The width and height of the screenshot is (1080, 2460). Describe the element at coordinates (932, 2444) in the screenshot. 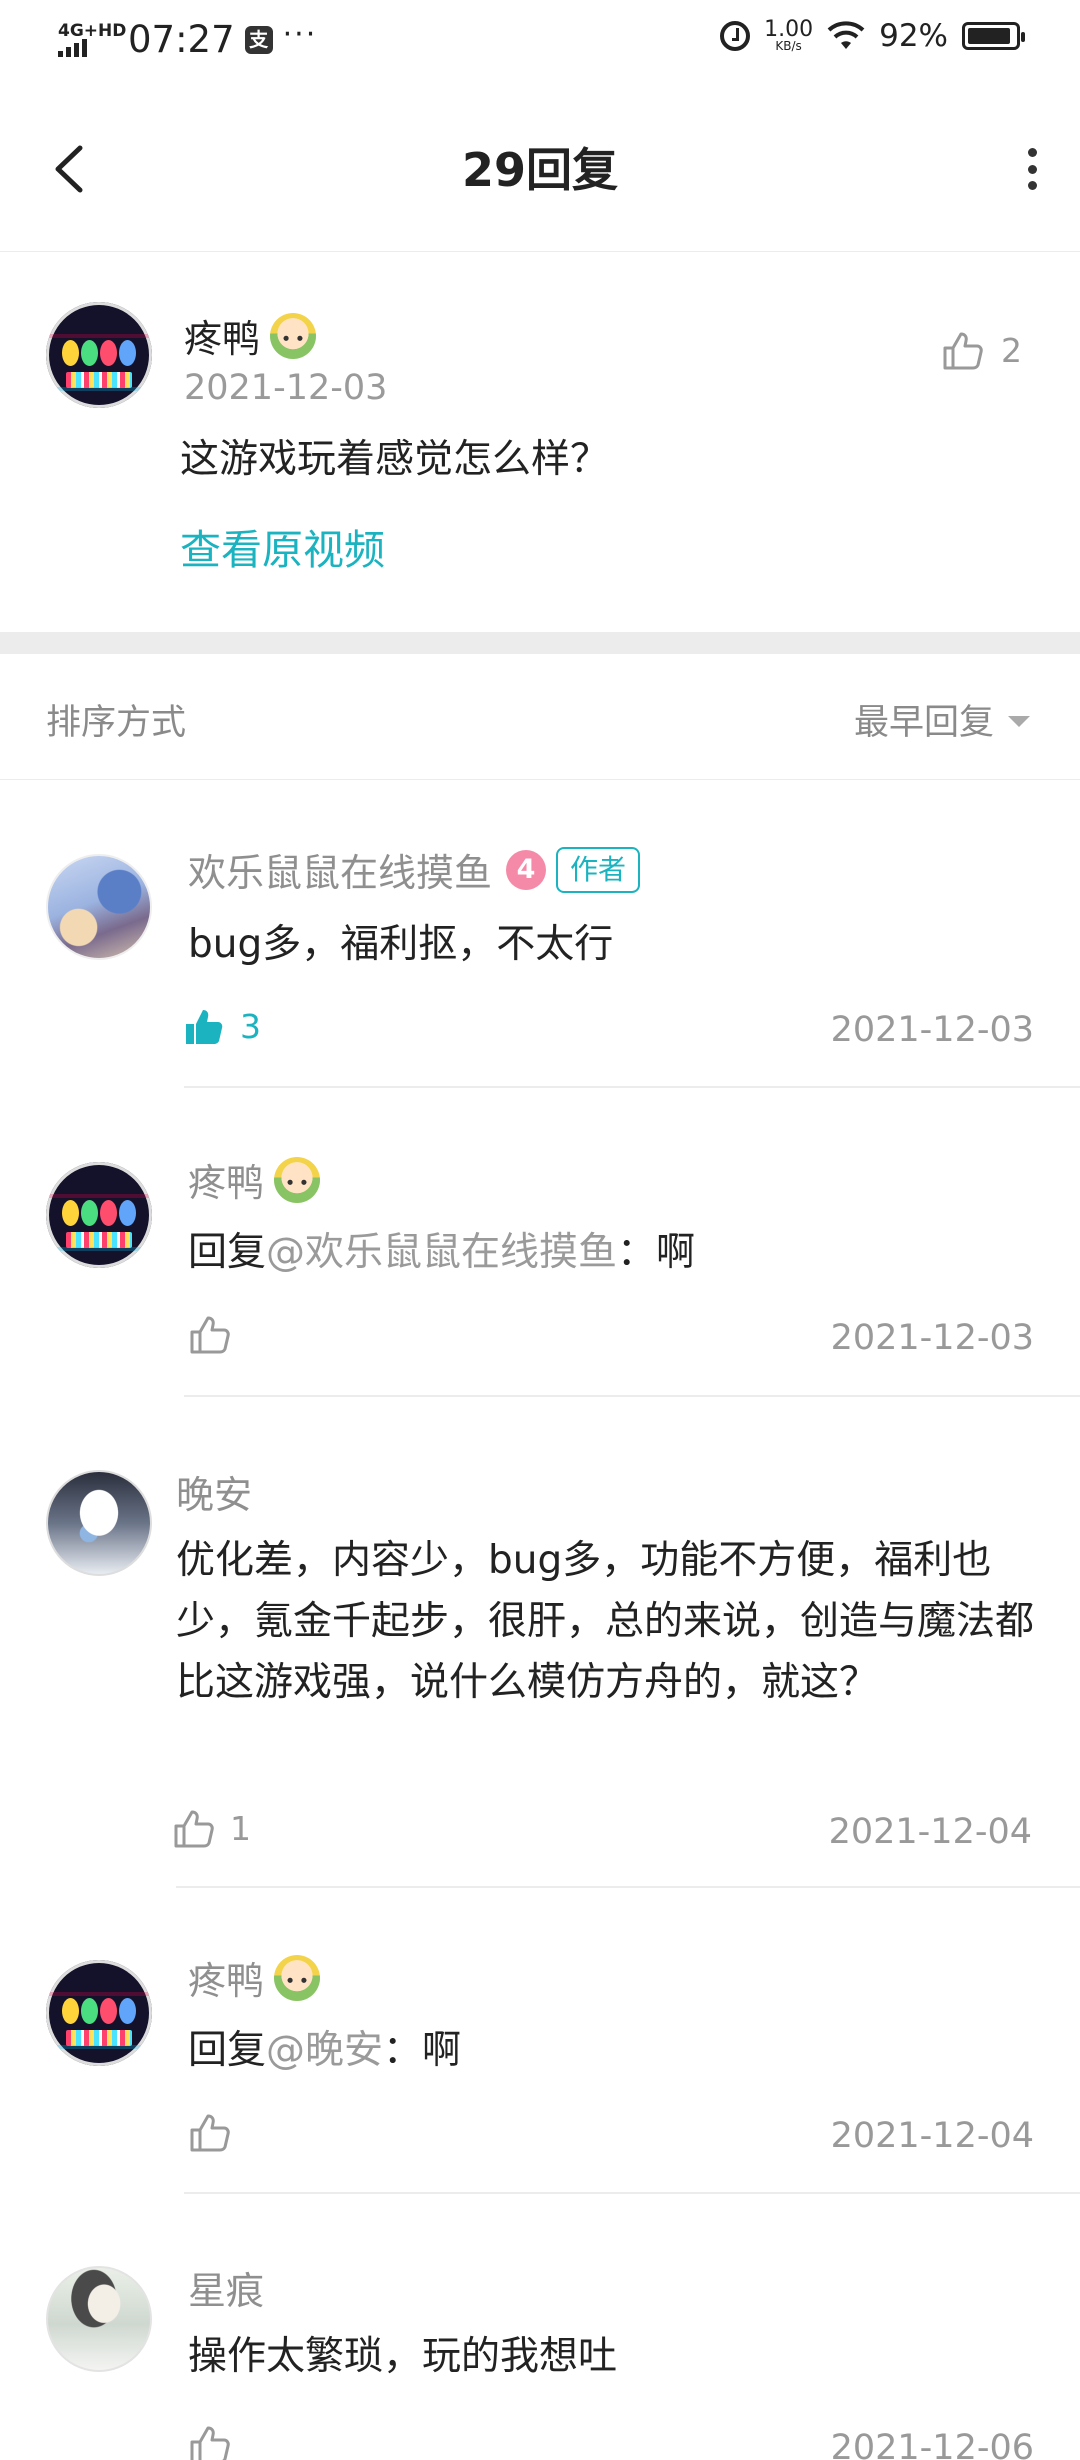

I see `reply-date: 2021-12-06` at that location.